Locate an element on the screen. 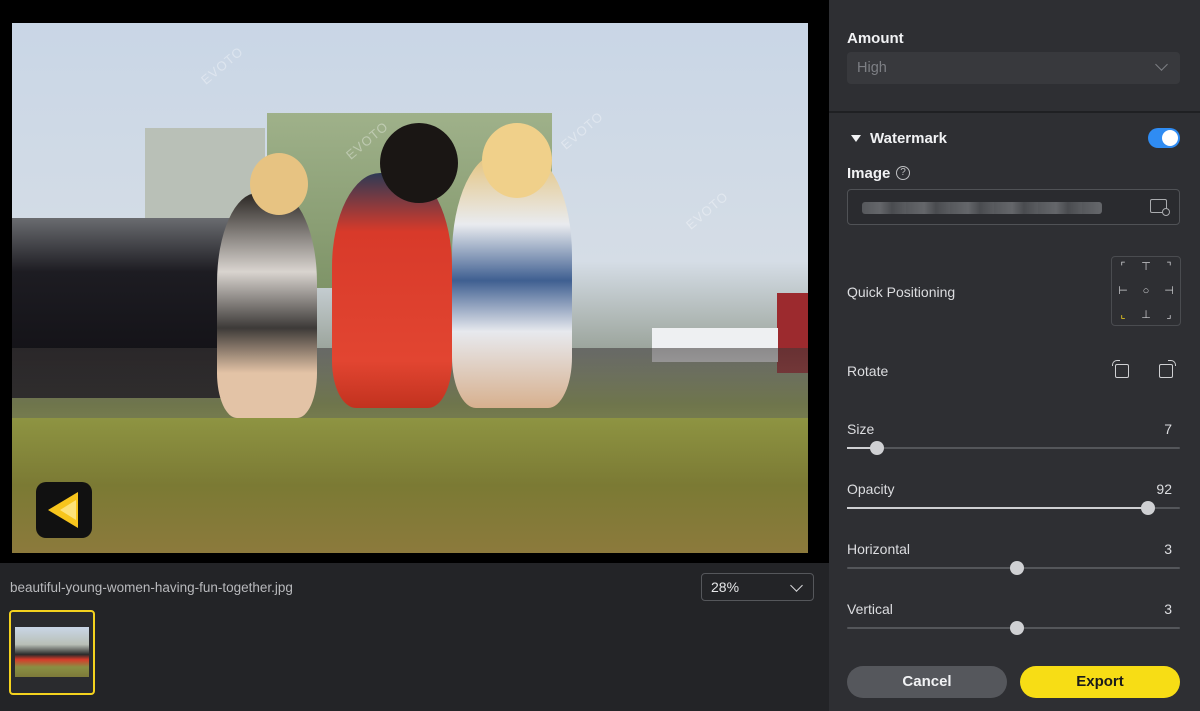  watermark-image-path-field is located at coordinates (1013, 207).